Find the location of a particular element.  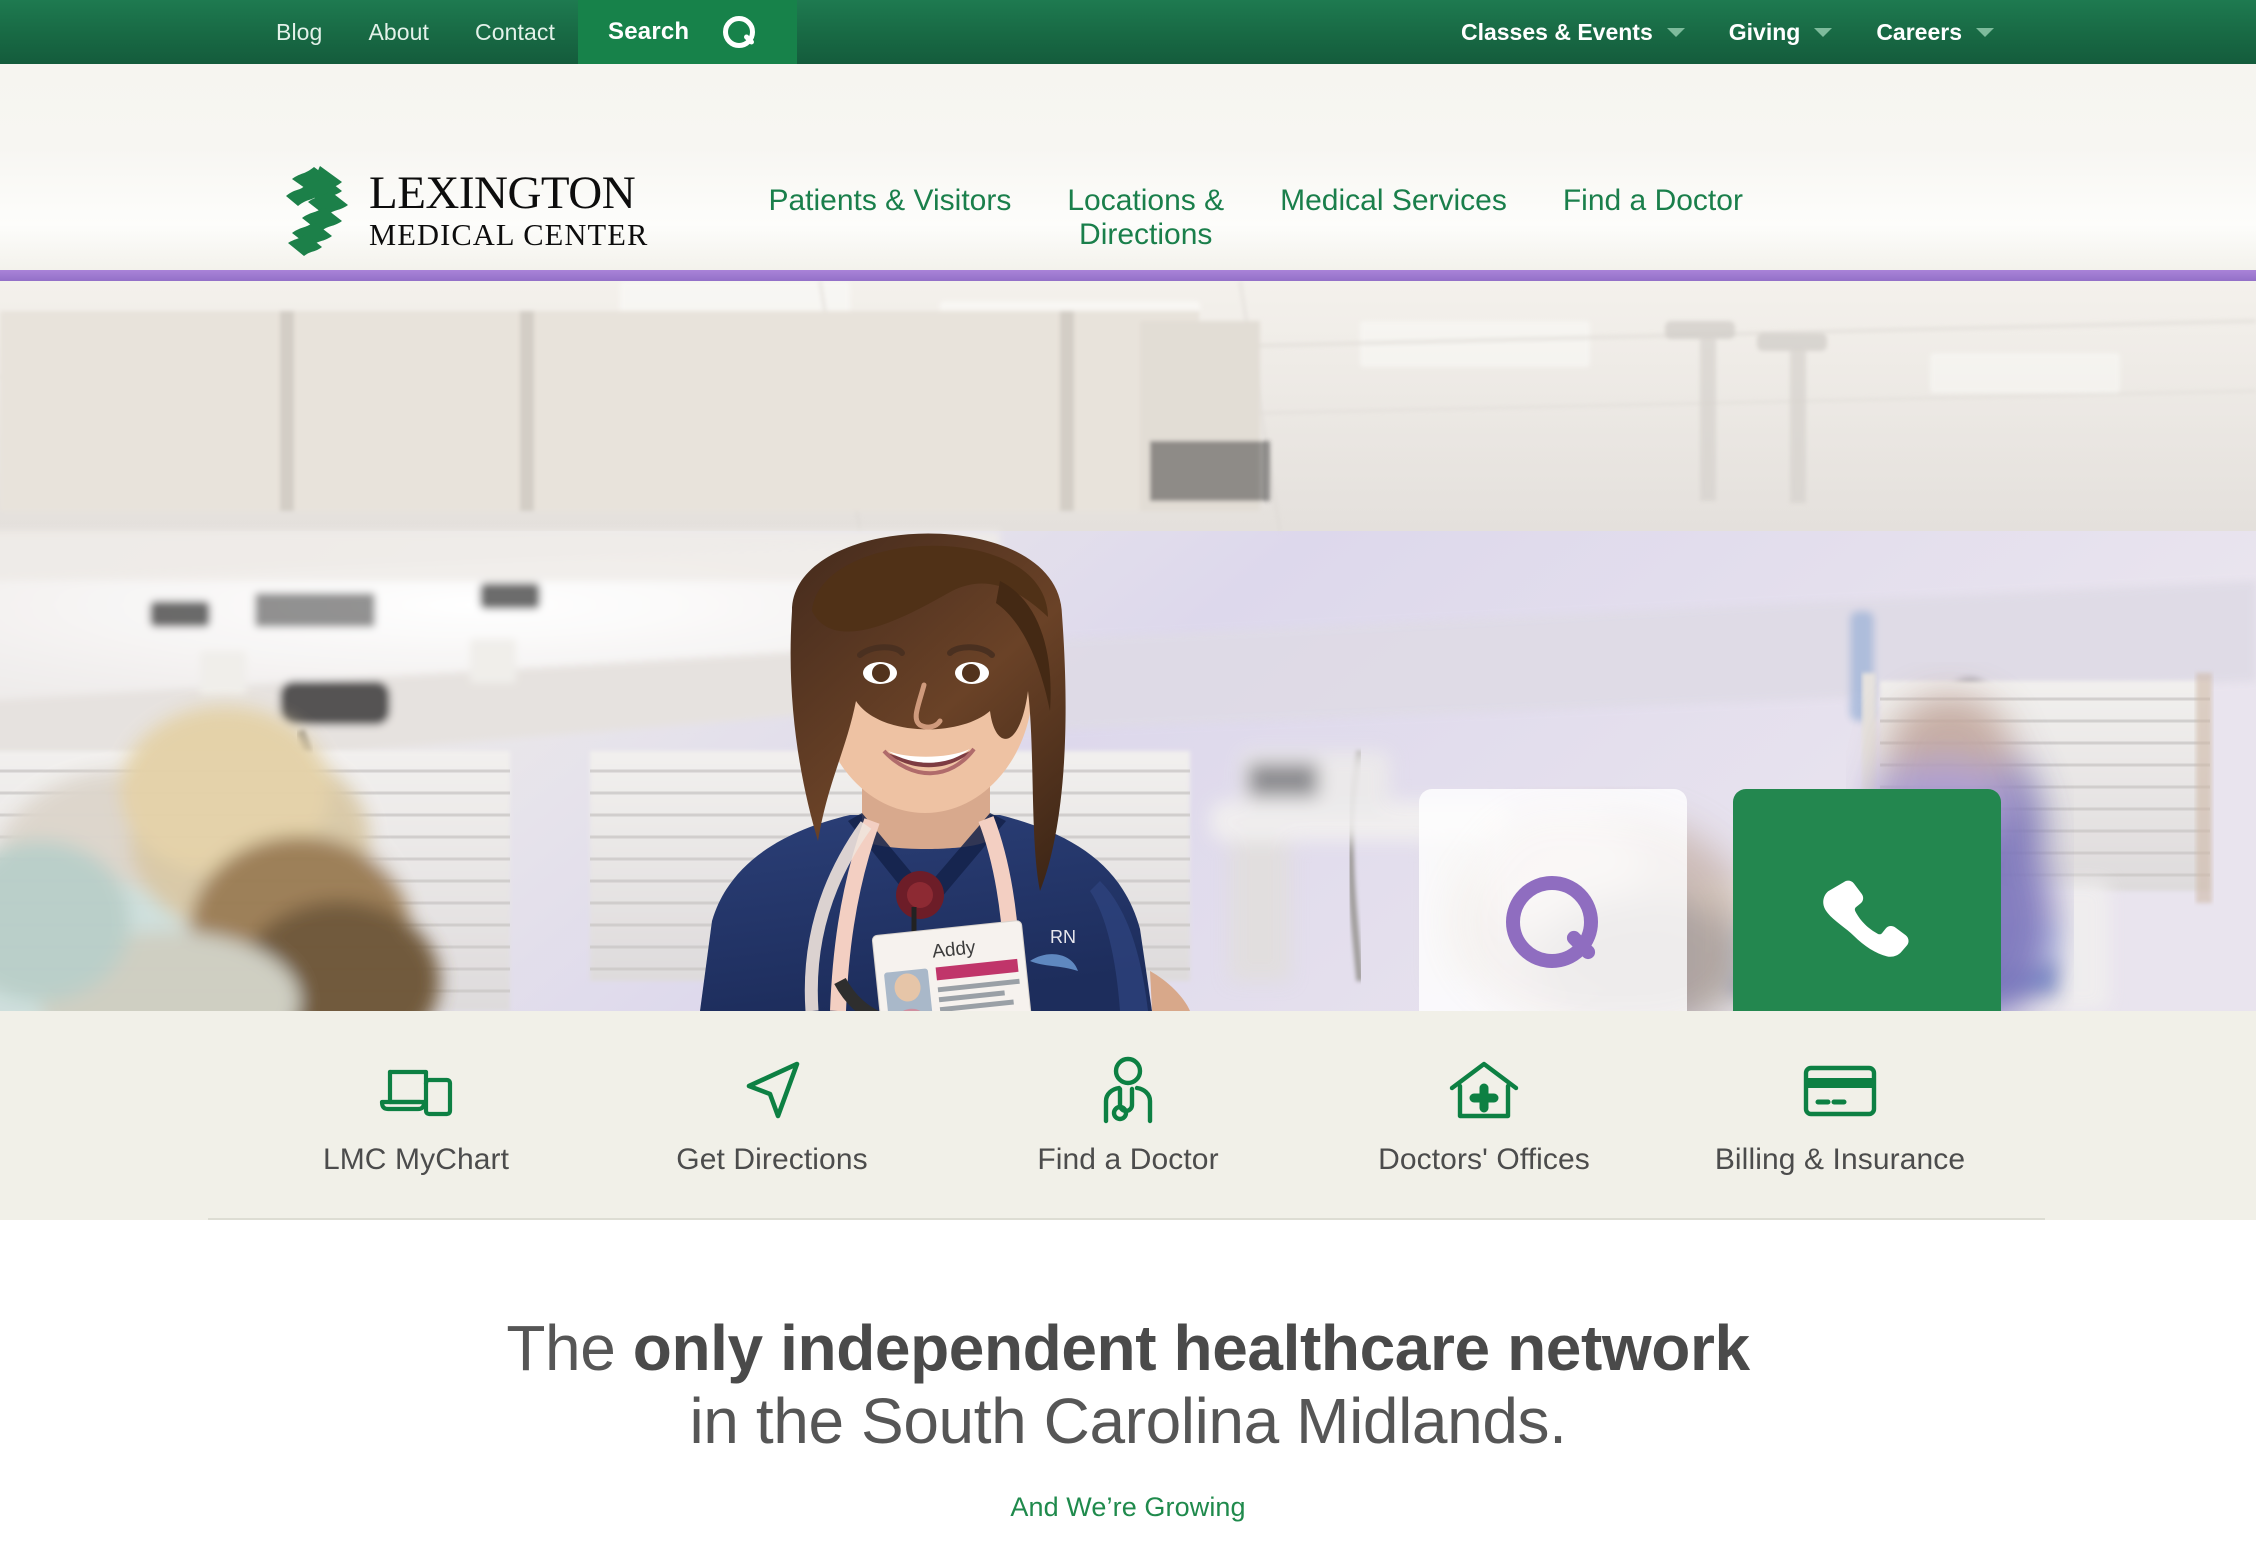

top-link-about: About is located at coordinates (398, 32).